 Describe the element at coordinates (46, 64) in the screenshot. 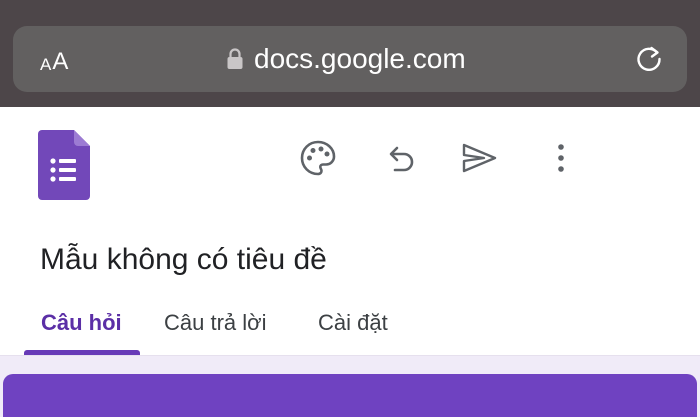

I see `text-size-small-glyph: A` at that location.